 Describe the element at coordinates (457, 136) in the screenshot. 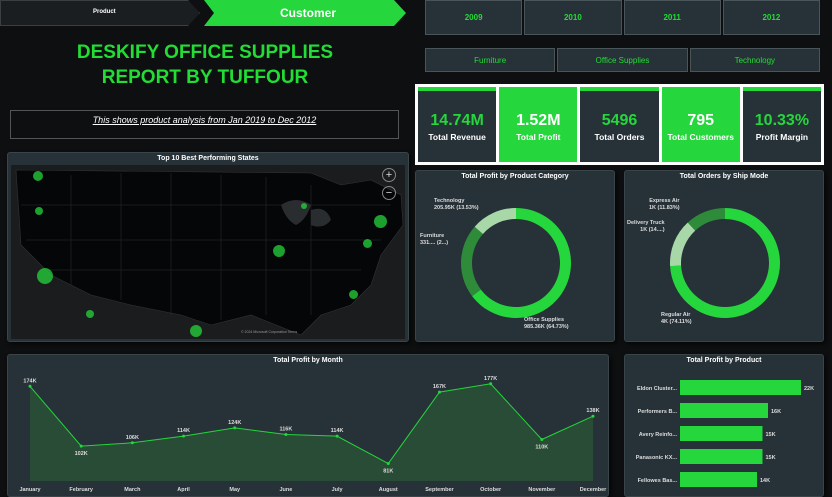

I see `kpi-label: Total Revenue` at that location.